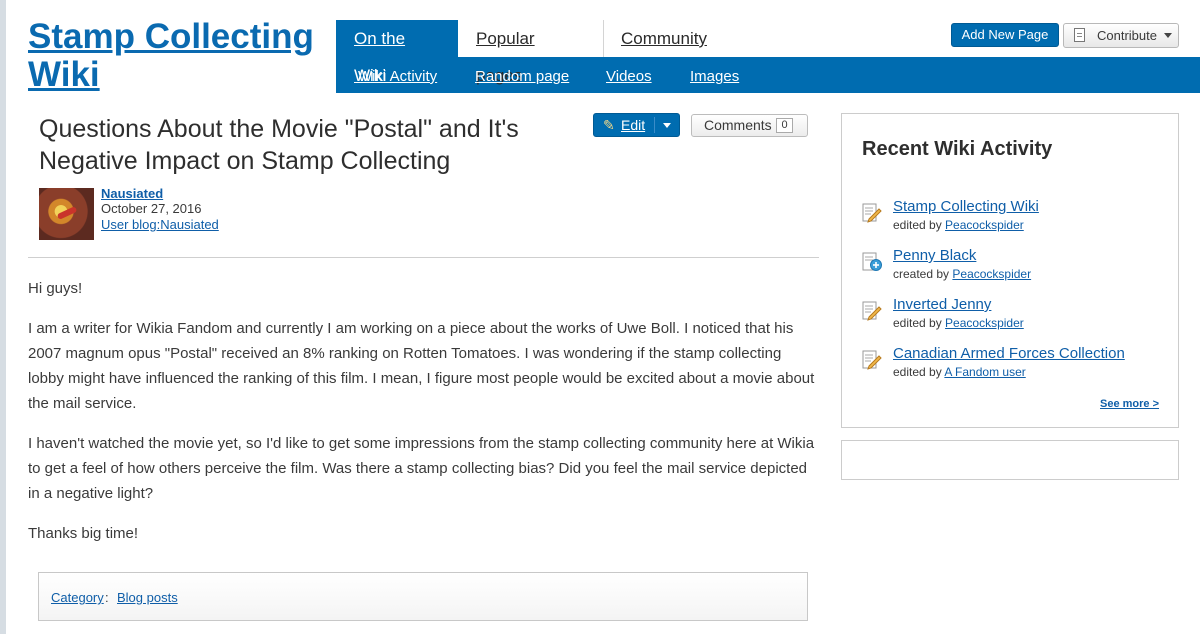  Describe the element at coordinates (1127, 35) in the screenshot. I see `contribute-label: Contribute` at that location.